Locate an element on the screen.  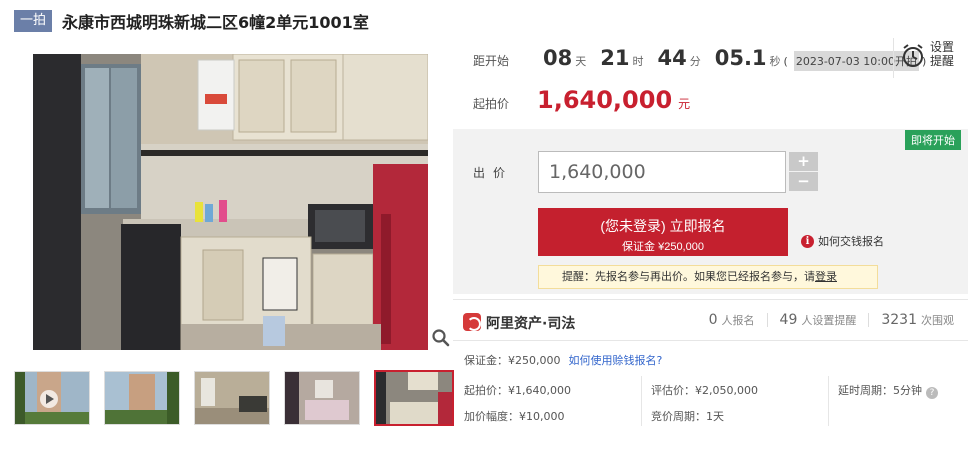
start-price-value: 1,640,000 is located at coordinates (605, 100).